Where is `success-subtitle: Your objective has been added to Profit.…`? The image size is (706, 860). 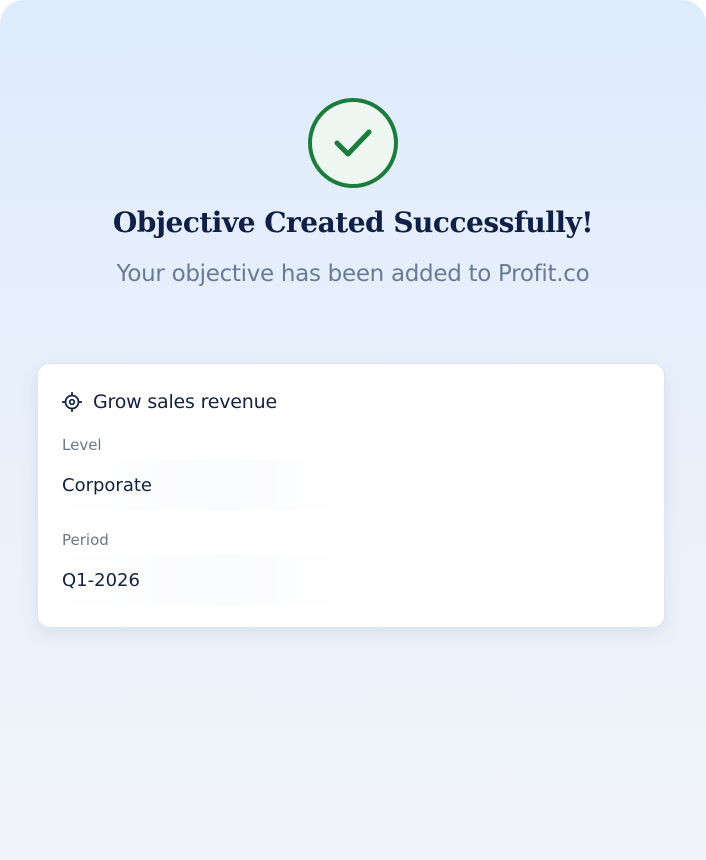 success-subtitle: Your objective has been added to Profit.… is located at coordinates (353, 274).